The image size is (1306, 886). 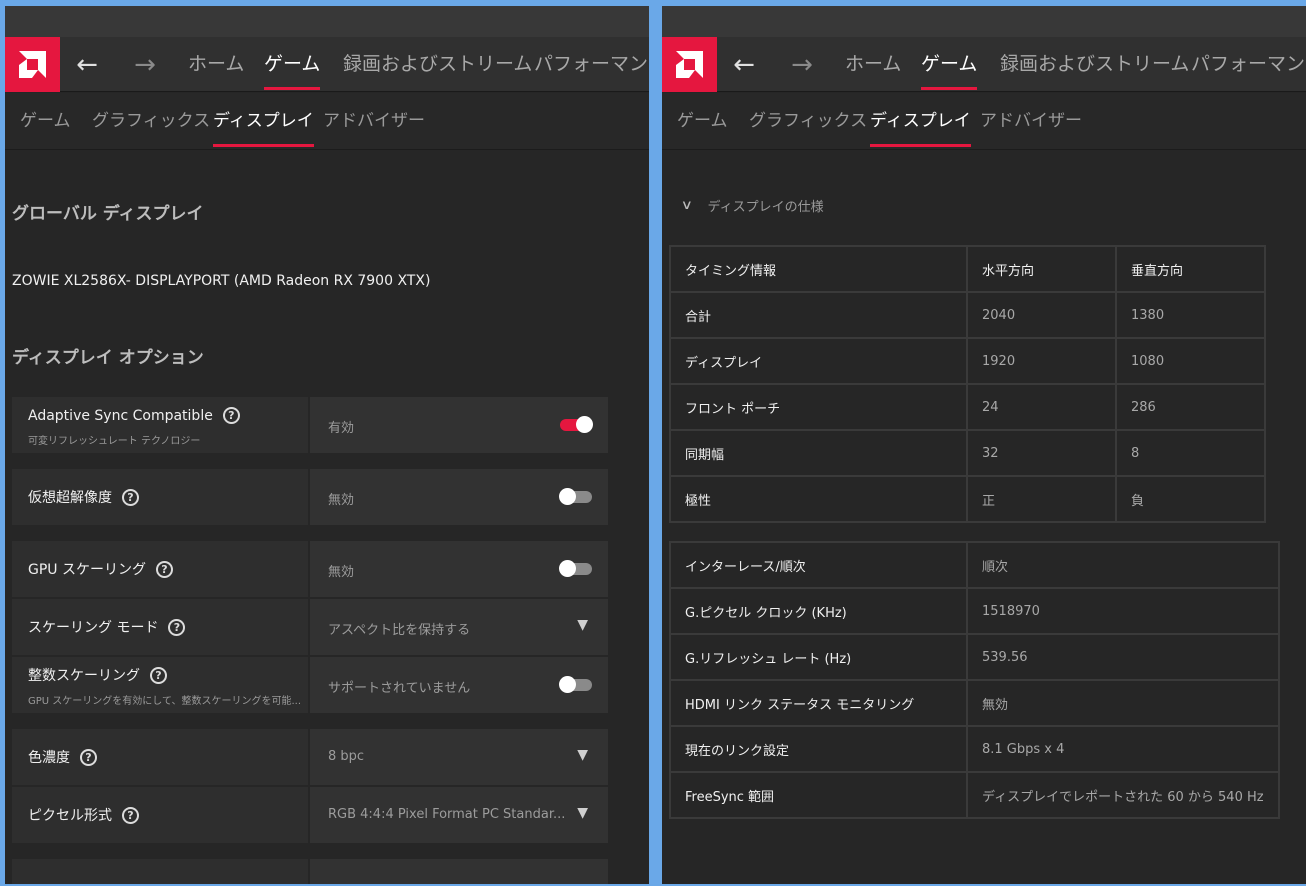 I want to click on table-cell: FreeSync 範囲, so click(x=818, y=795).